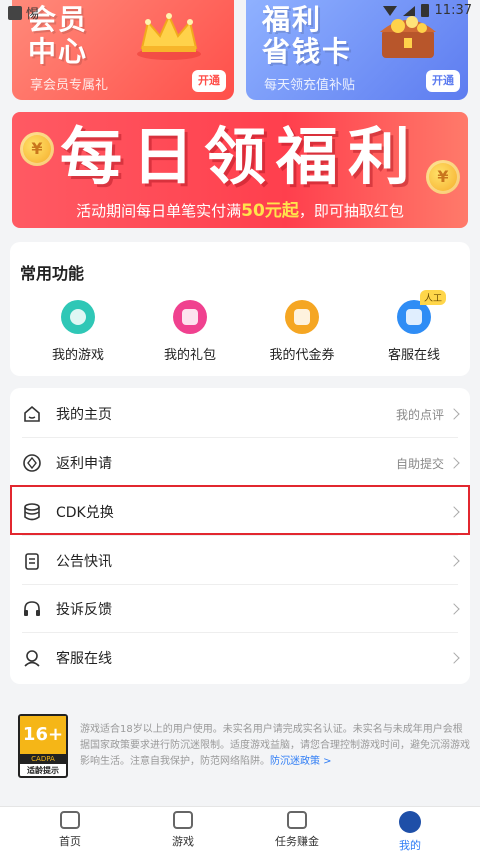 The width and height of the screenshot is (480, 854). Describe the element at coordinates (78, 317) in the screenshot. I see `game-icon` at that location.